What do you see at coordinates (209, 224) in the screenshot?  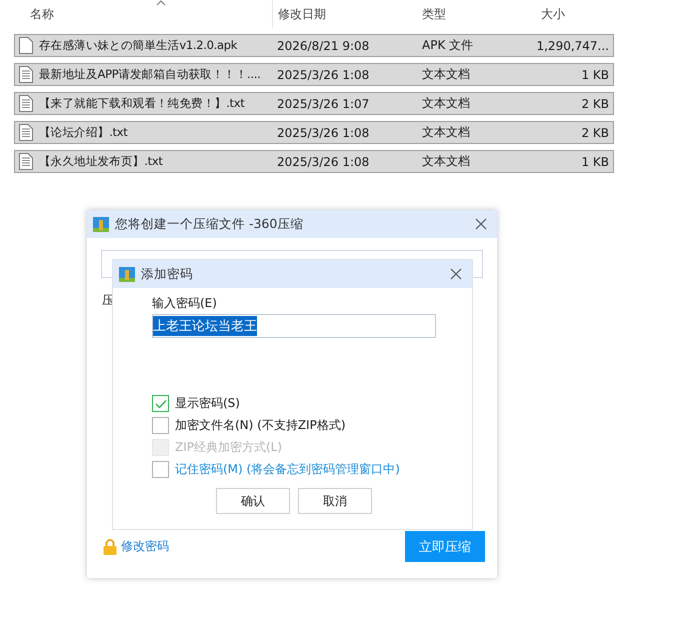 I see `window-title: 您将创建一个压缩文件 -360压缩` at bounding box center [209, 224].